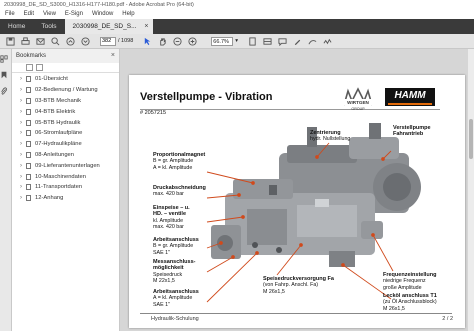 This screenshot has height=331, width=474. I want to click on bookmark-label: 01-Übersicht, so click(51, 79).